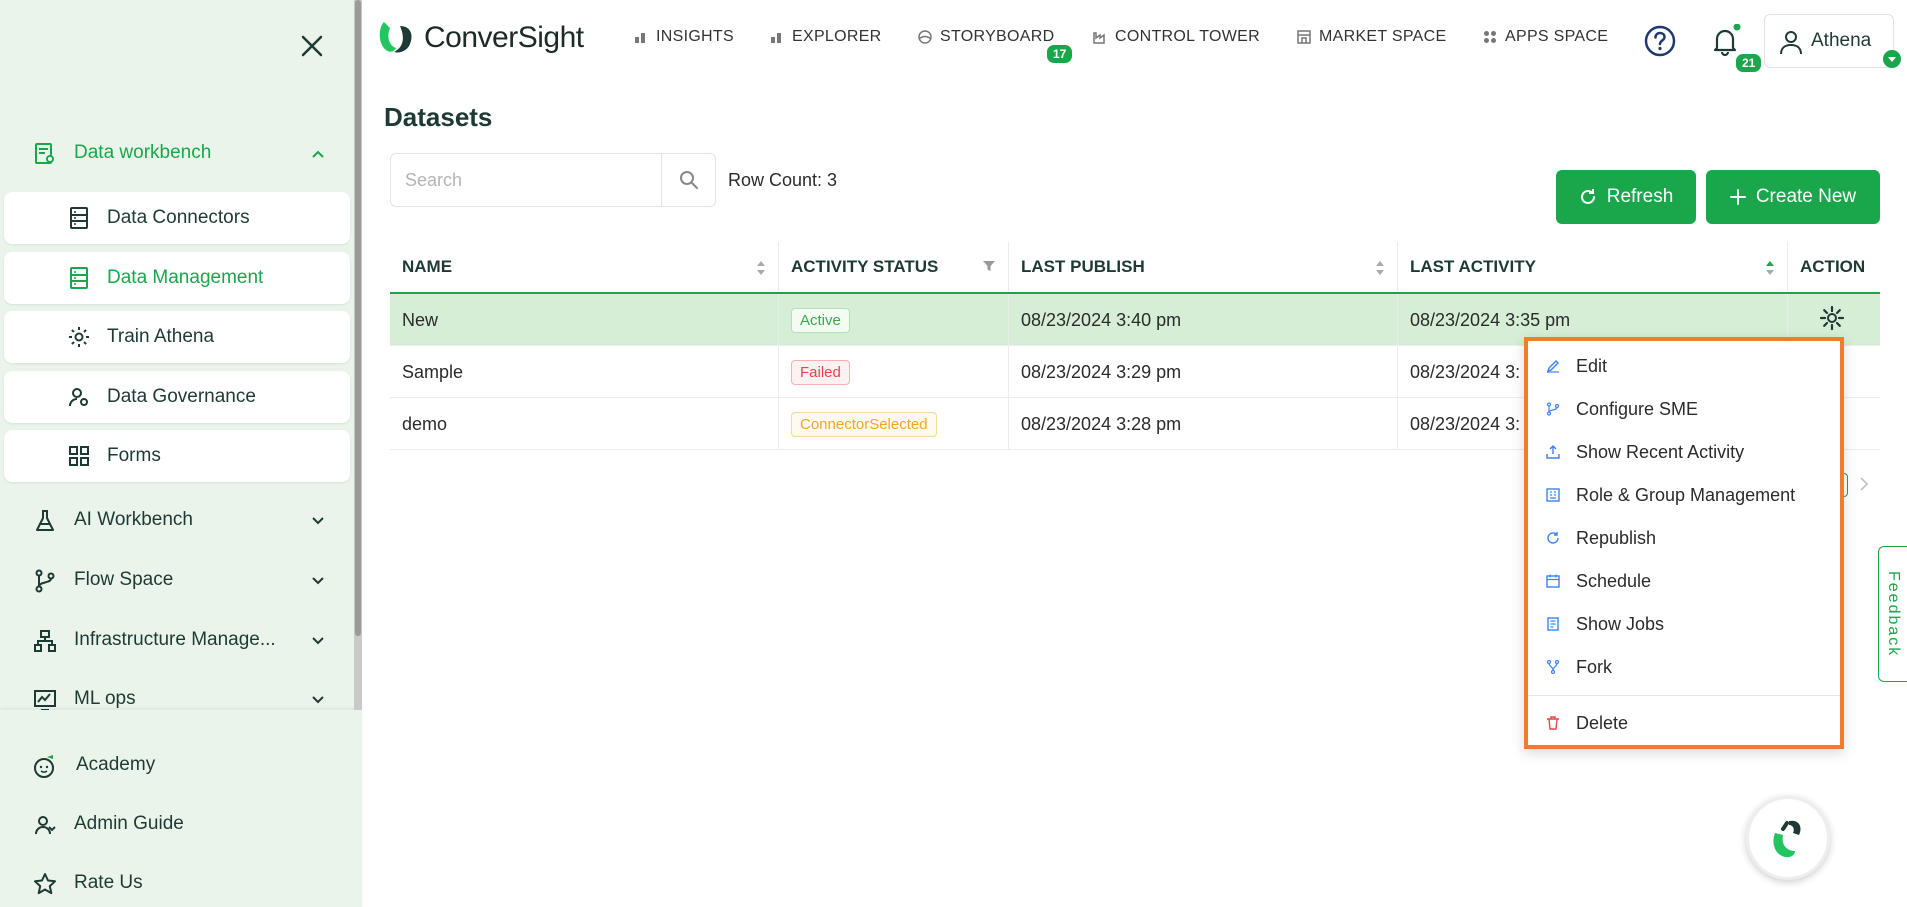  What do you see at coordinates (1060, 54) in the screenshot?
I see `storyboard-count-badge: 17` at bounding box center [1060, 54].